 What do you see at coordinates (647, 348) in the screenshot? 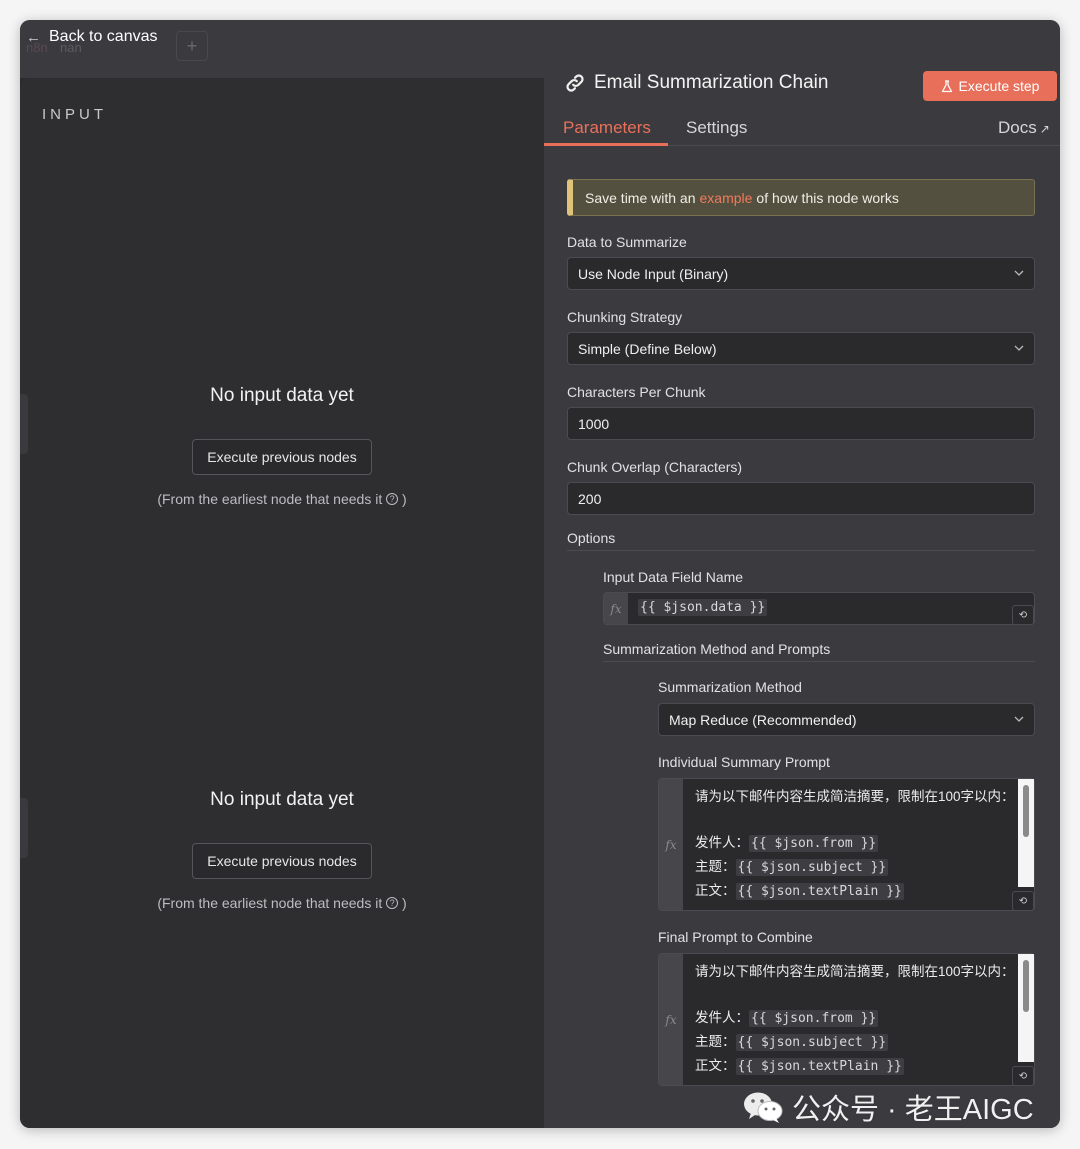
I see `chunking-strategy-value: Simple (Define Below)` at bounding box center [647, 348].